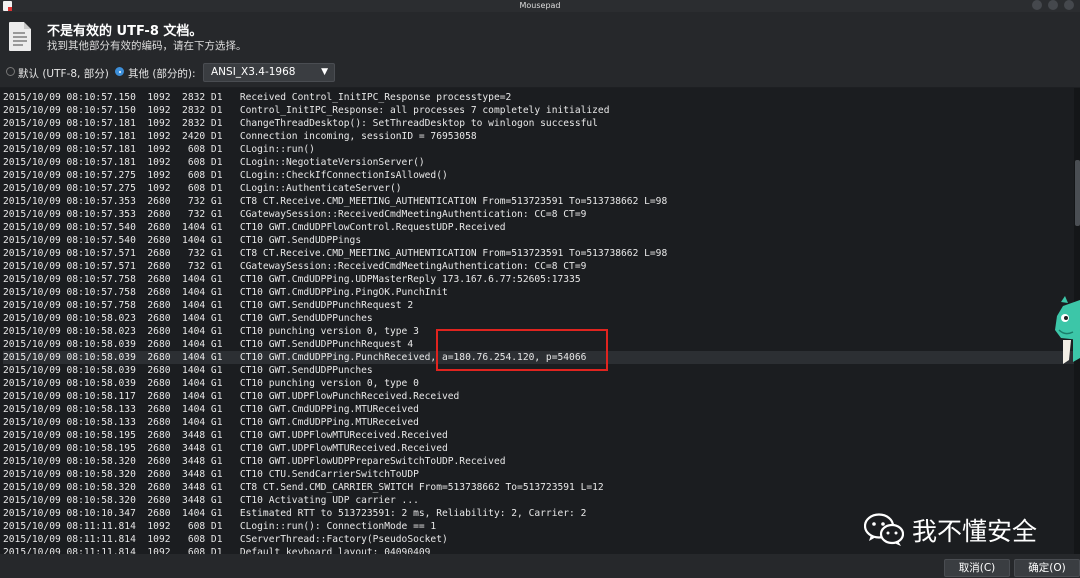  I want to click on ok-button: 确定(O), so click(1047, 568).